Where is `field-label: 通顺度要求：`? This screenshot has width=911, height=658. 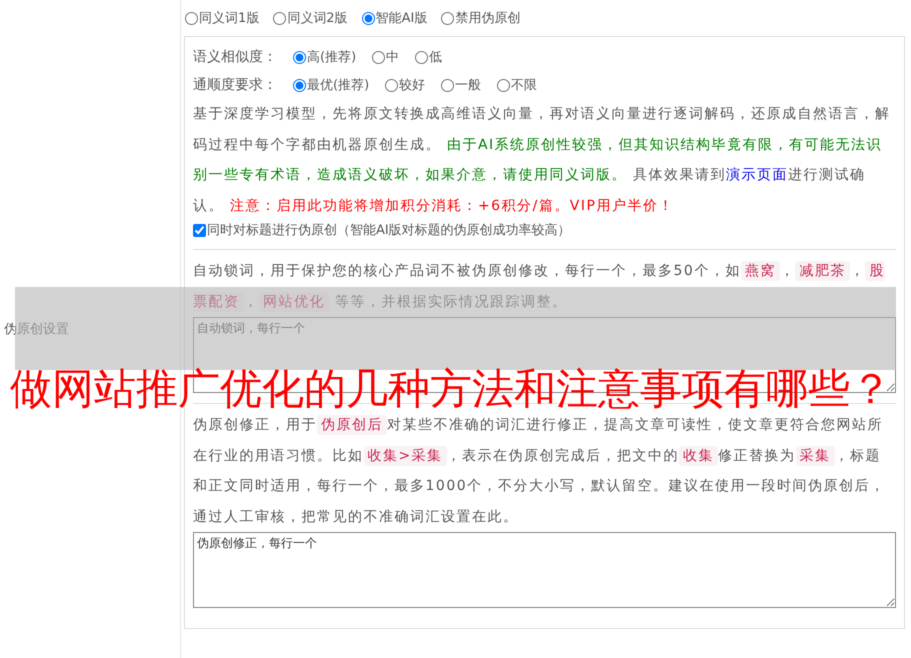
field-label: 通顺度要求： is located at coordinates (235, 85).